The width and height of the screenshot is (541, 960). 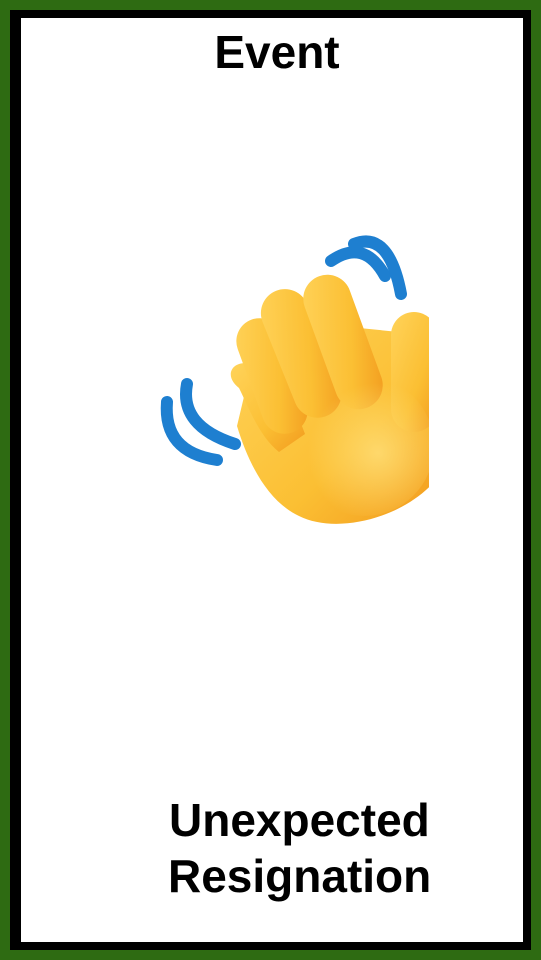 What do you see at coordinates (318, 848) in the screenshot?
I see `card-caption: Unexpected Resignation` at bounding box center [318, 848].